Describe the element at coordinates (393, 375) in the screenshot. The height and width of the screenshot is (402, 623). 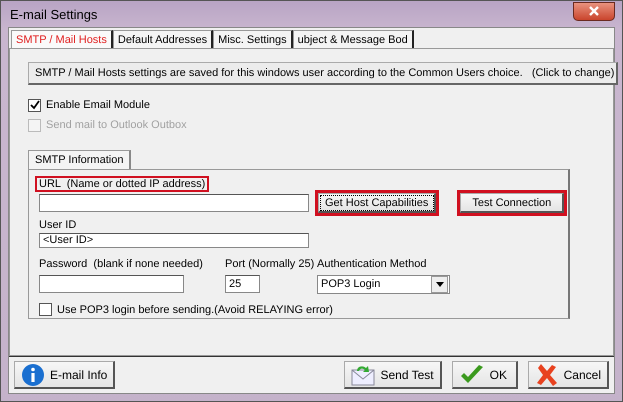
I see `footer-button: Send Test` at that location.